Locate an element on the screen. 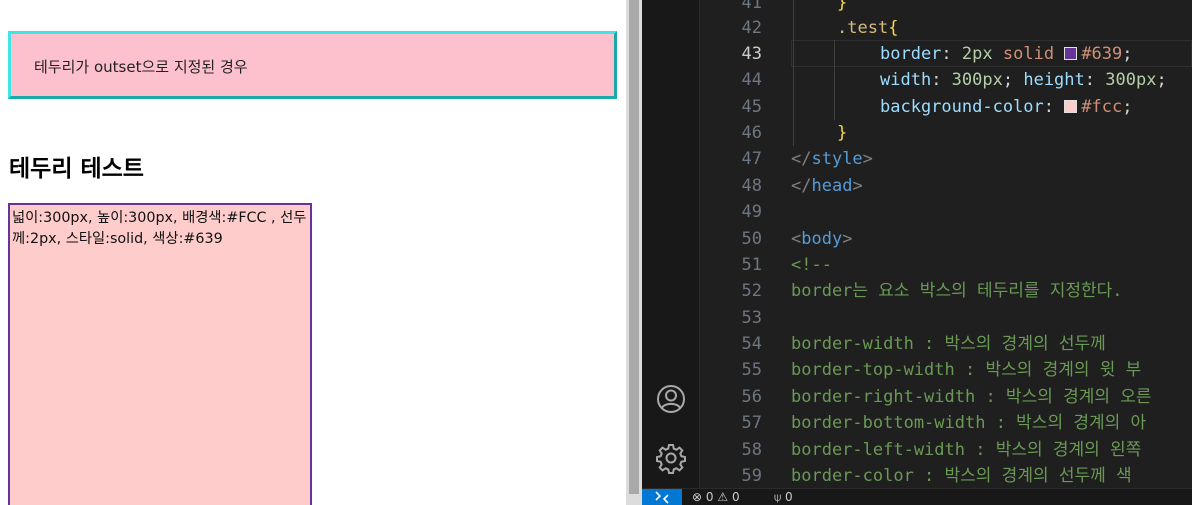 The width and height of the screenshot is (1192, 505). line-number: 48 is located at coordinates (751, 186).